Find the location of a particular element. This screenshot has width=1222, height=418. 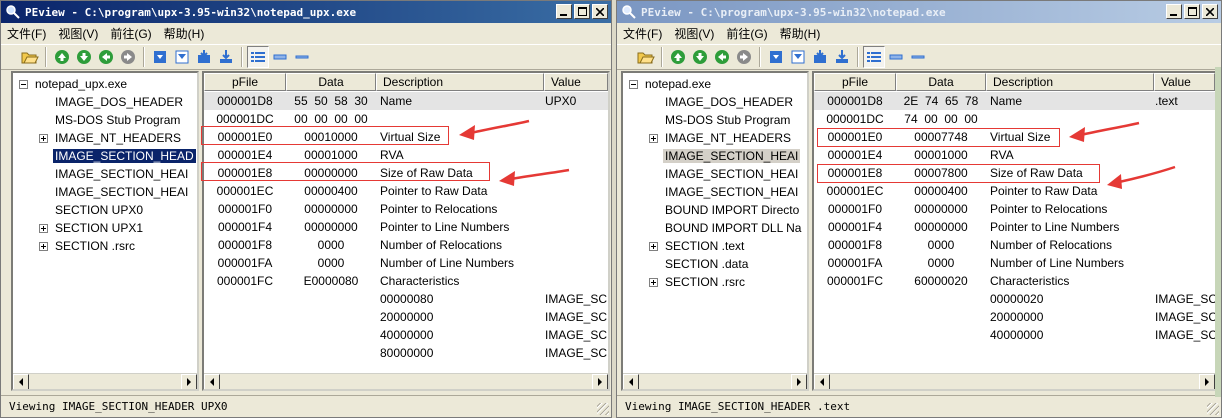

list-view-icon is located at coordinates (874, 57).